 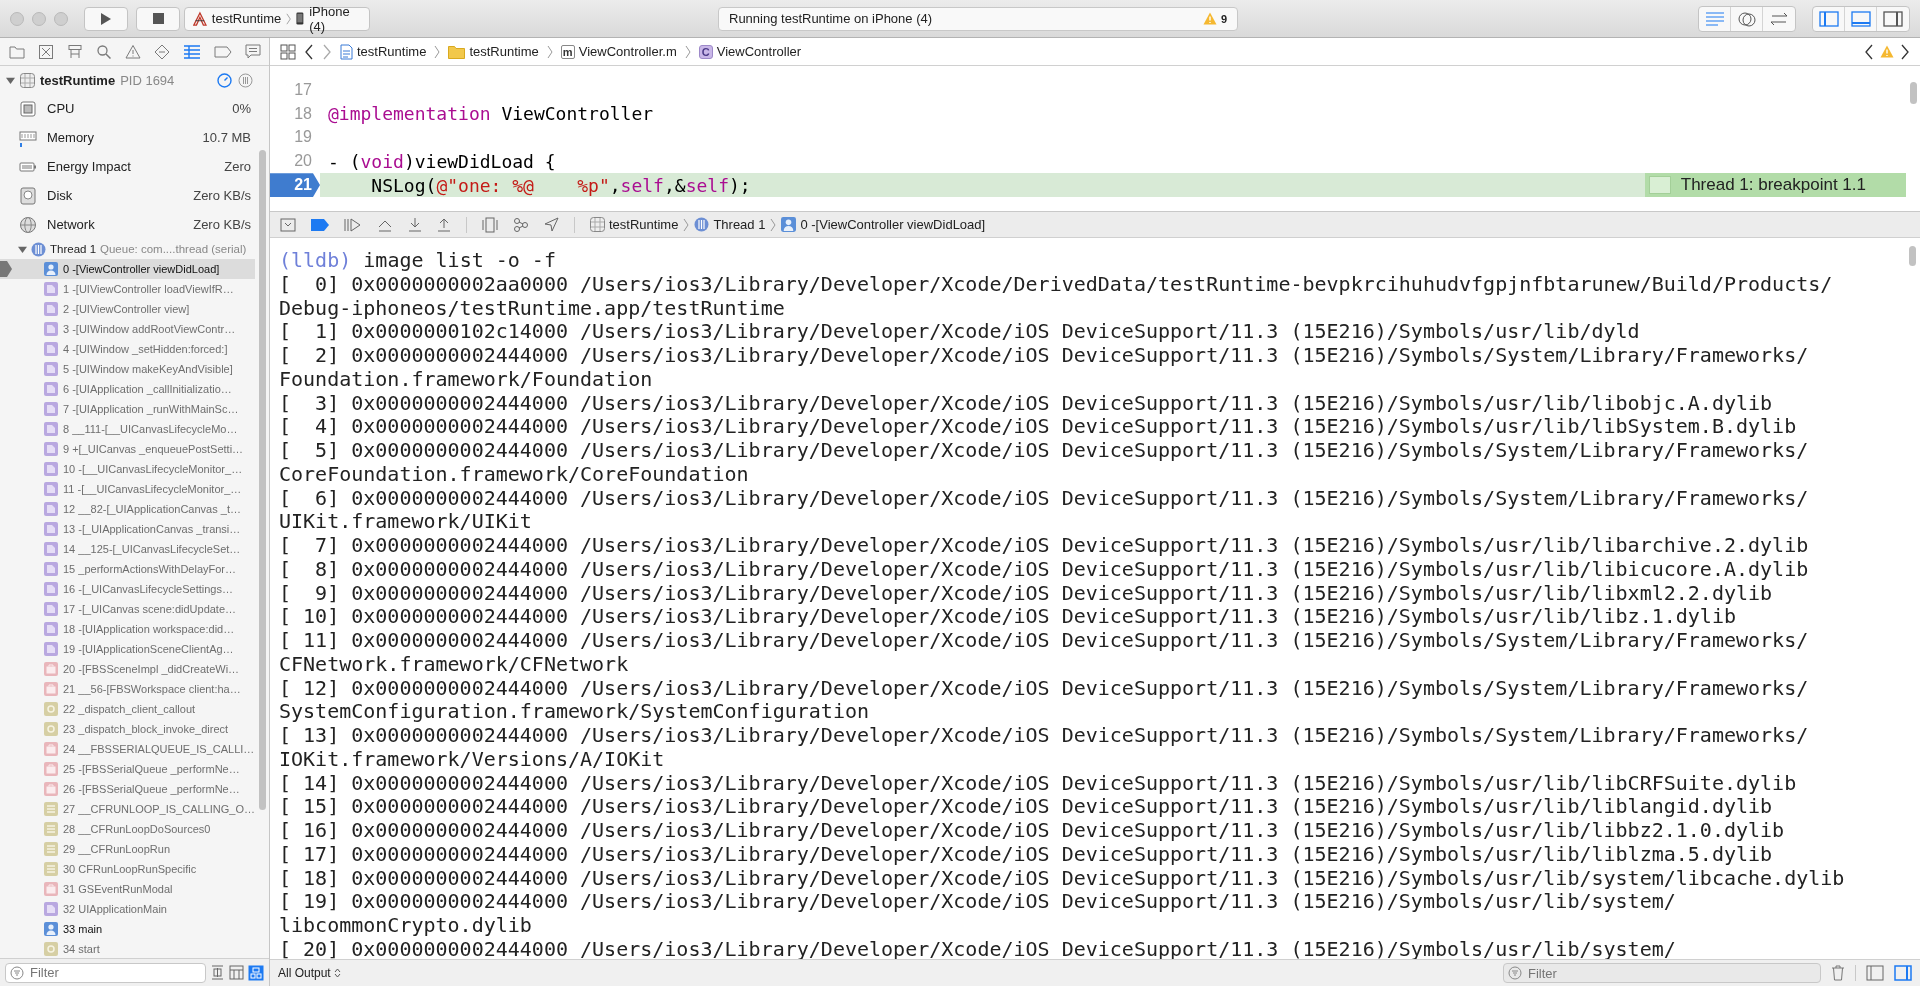 I want to click on stack-frame: 32 UIApplicationMain, so click(x=127, y=909).